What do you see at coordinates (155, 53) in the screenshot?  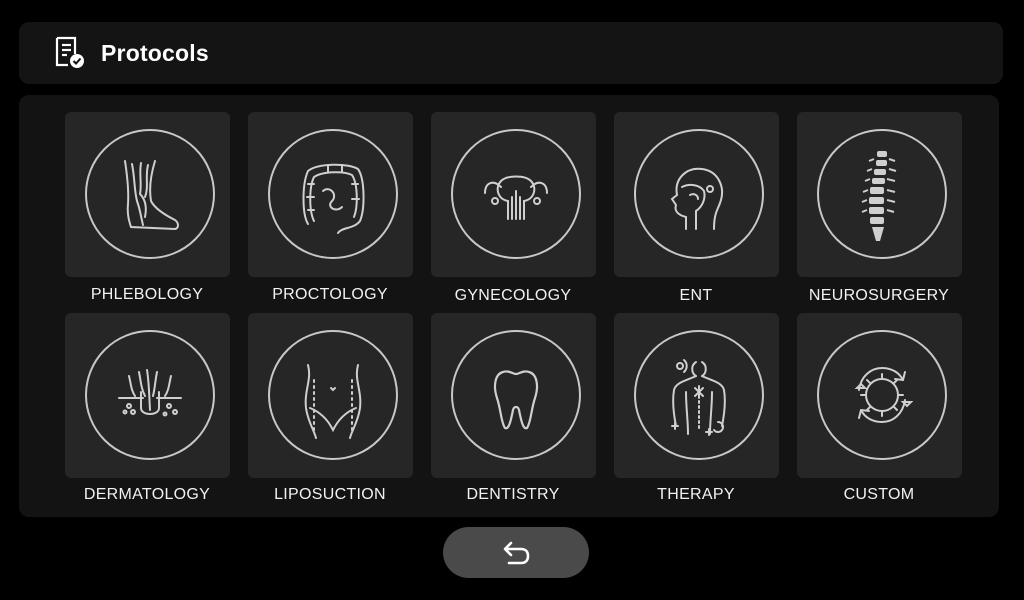 I see `page-title: Protocols` at bounding box center [155, 53].